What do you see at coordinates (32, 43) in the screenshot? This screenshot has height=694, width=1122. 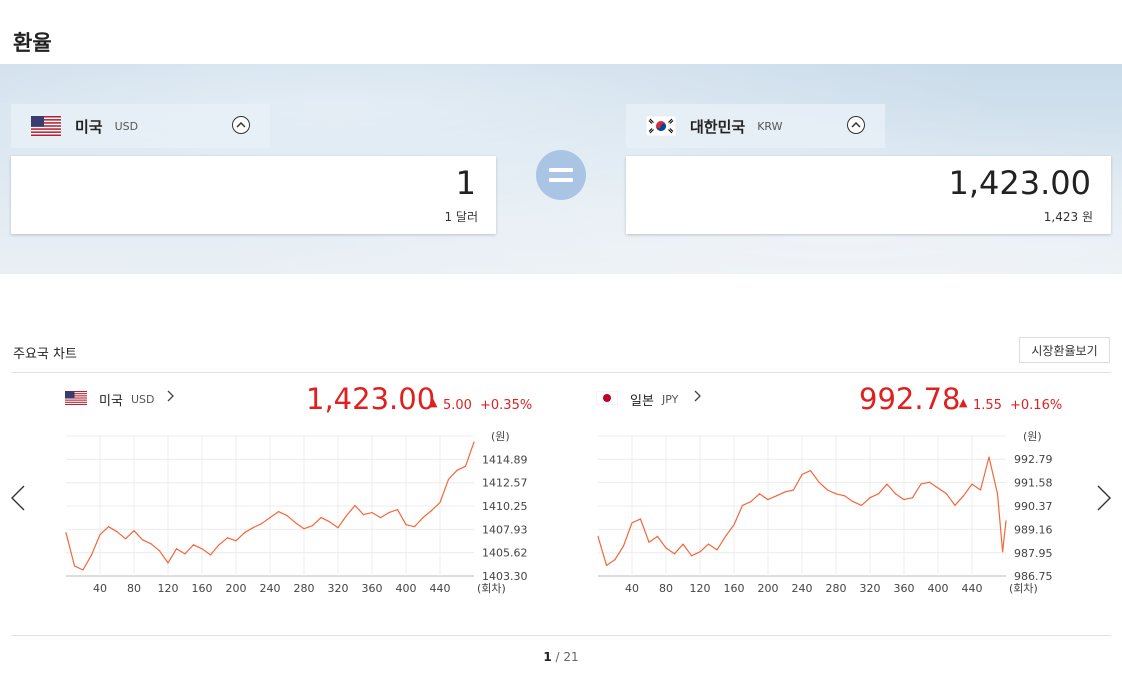 I see `page-title: 환율` at bounding box center [32, 43].